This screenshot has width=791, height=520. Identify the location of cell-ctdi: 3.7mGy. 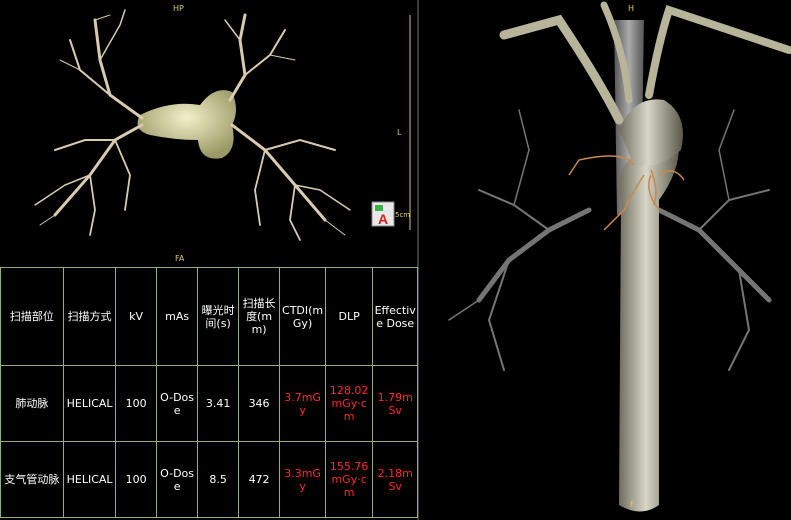
(302, 403).